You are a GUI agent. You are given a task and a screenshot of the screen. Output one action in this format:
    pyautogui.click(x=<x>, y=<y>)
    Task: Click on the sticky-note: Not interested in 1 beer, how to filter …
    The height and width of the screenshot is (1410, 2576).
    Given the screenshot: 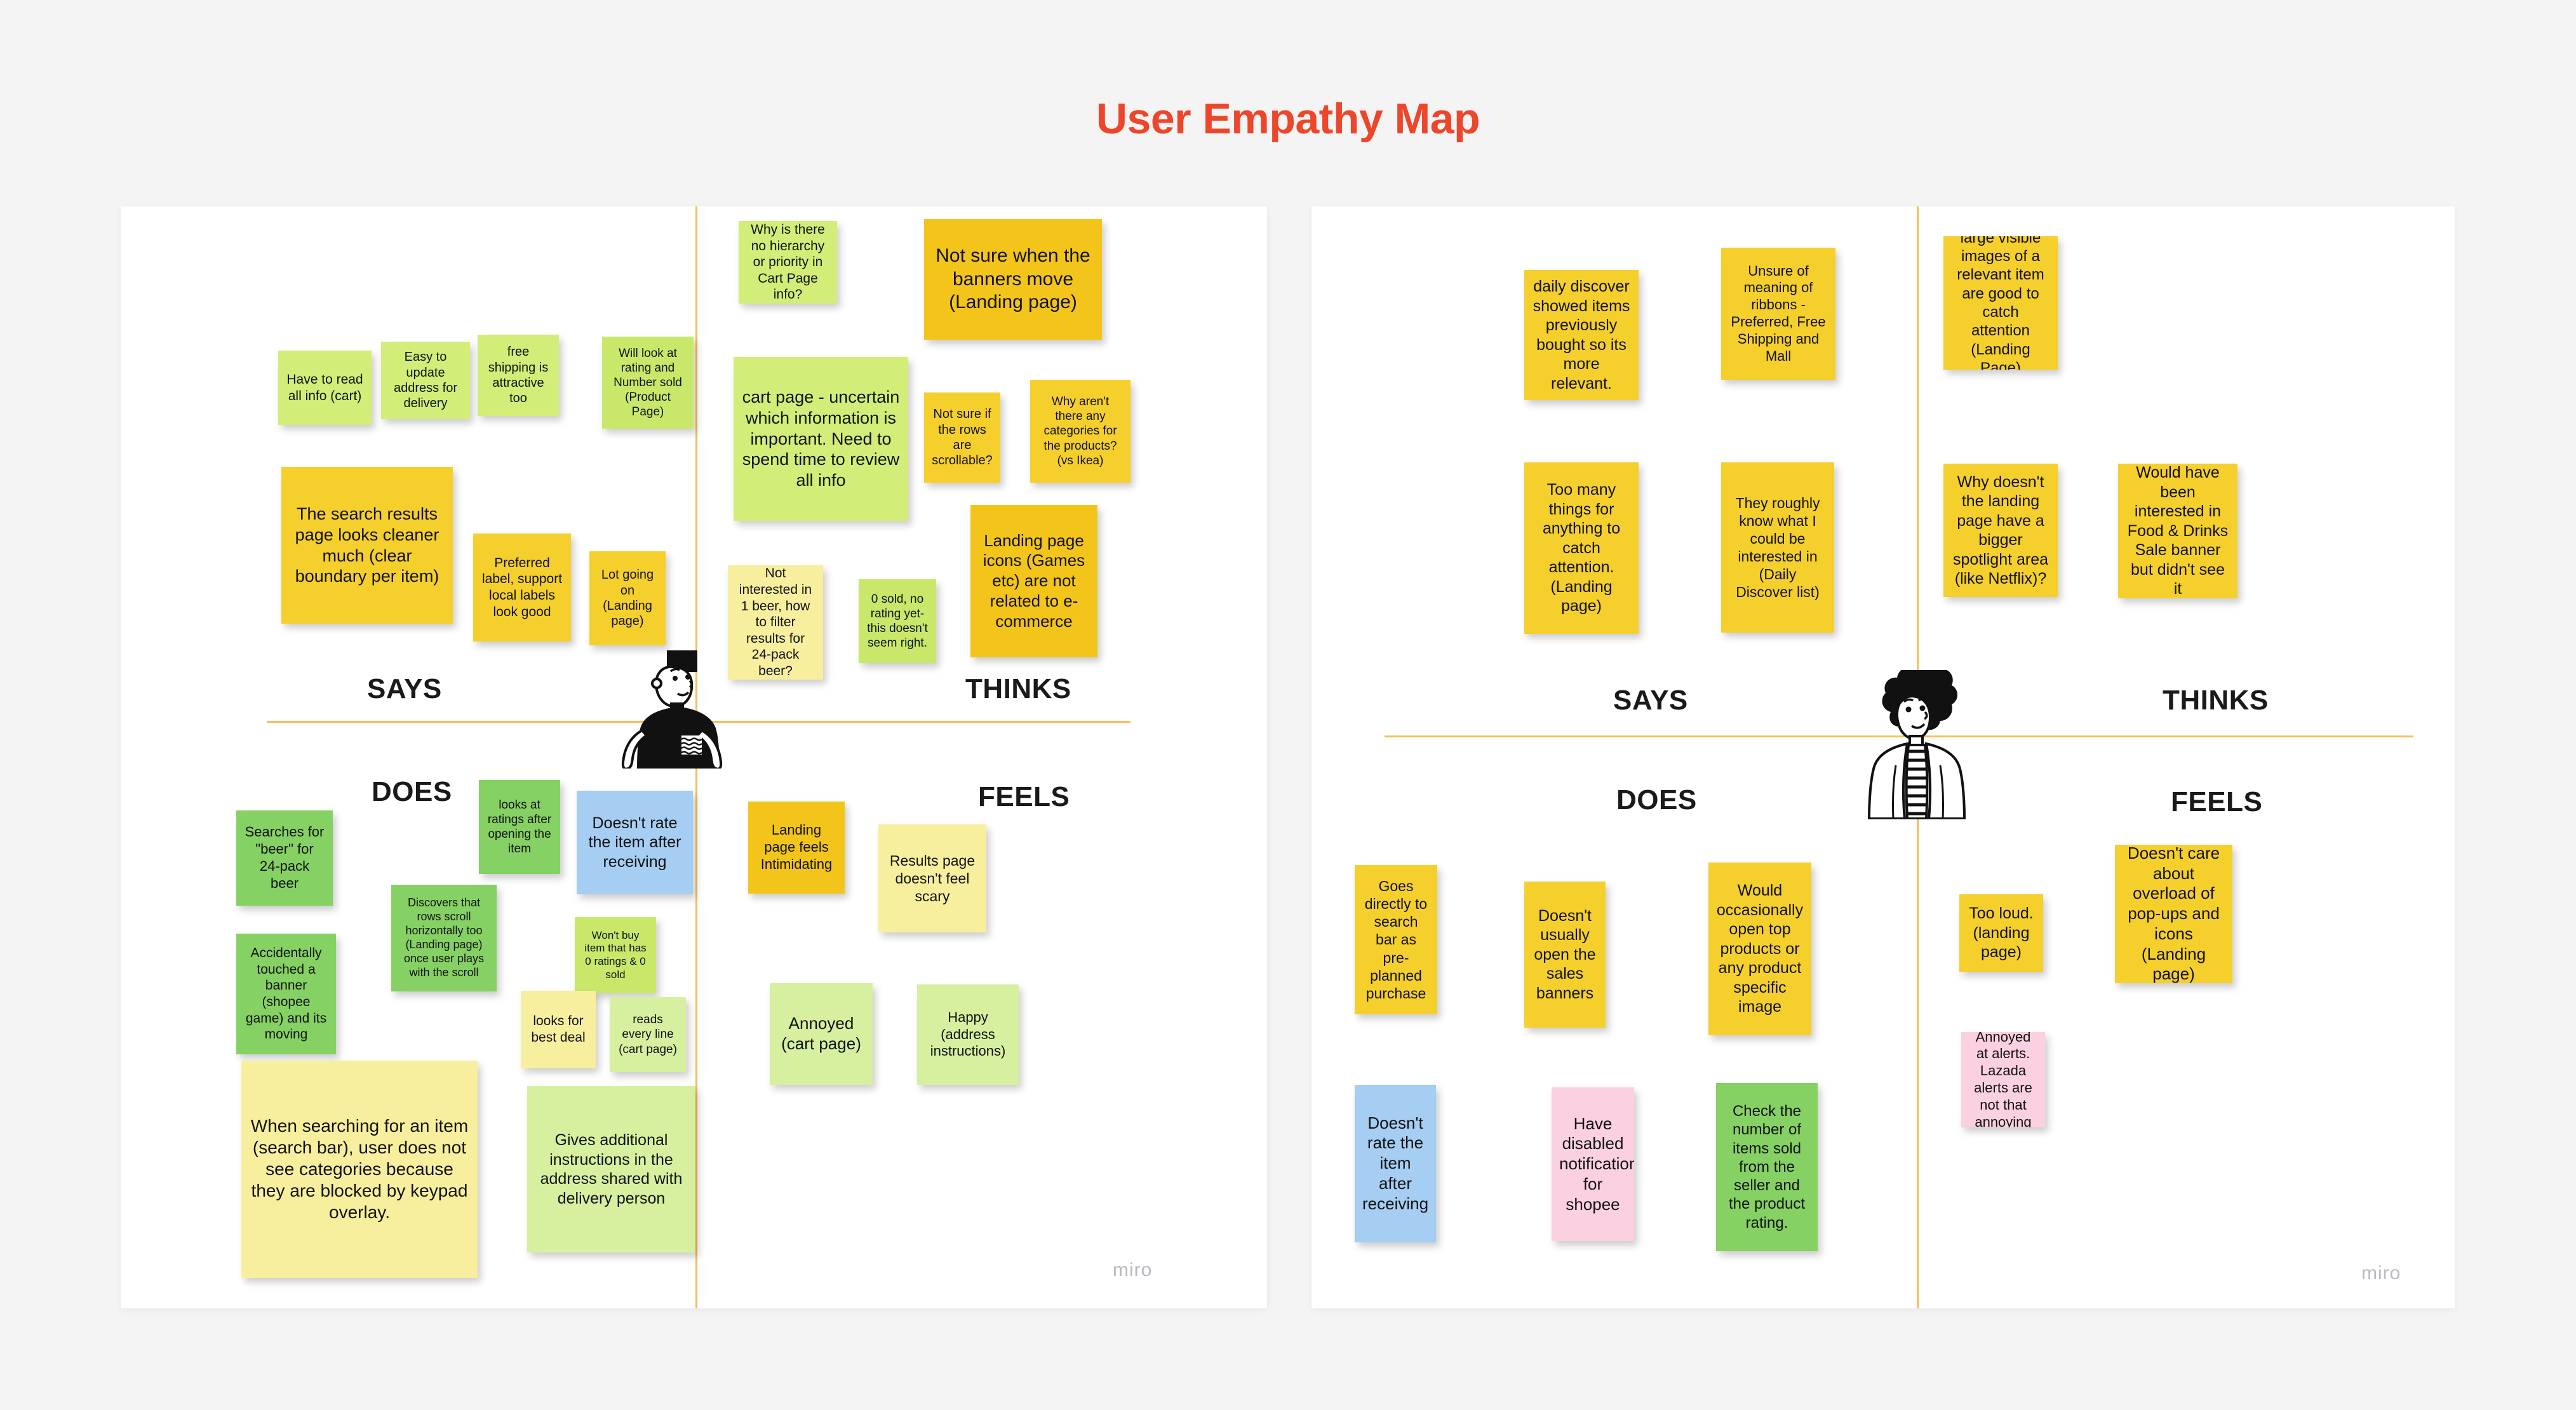 What is the action you would take?
    pyautogui.click(x=775, y=622)
    